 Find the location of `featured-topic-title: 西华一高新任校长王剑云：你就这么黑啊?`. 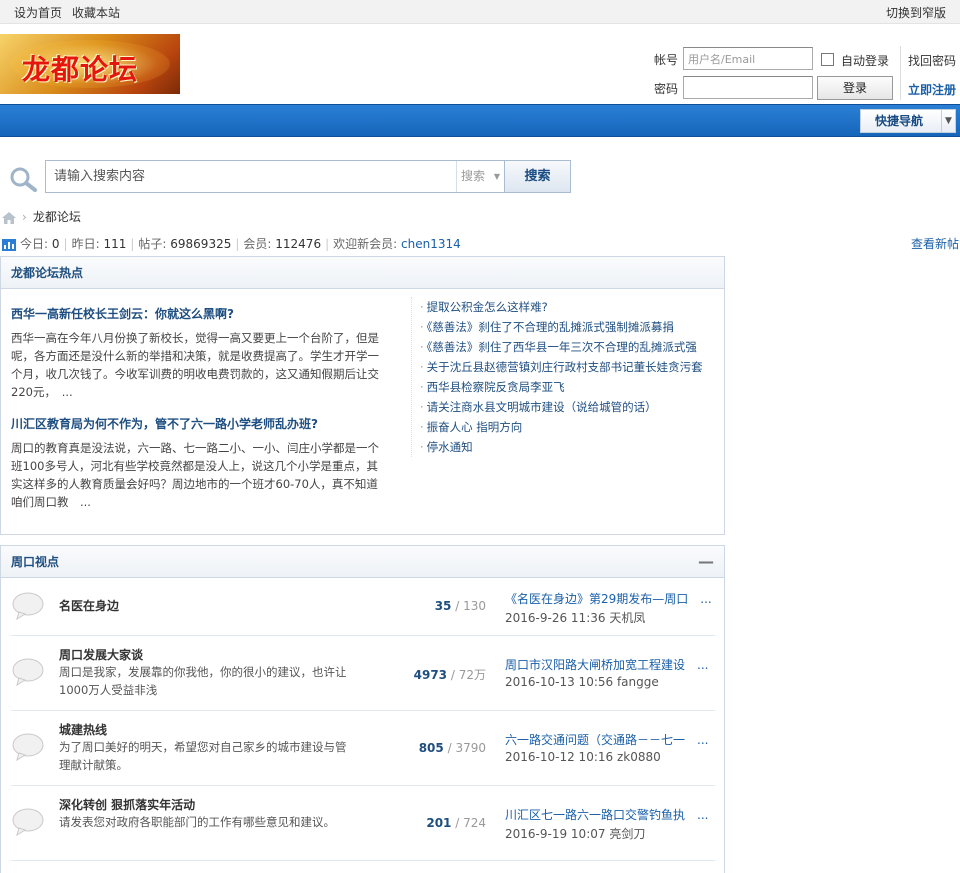

featured-topic-title: 西华一高新任校长王剑云：你就这么黑啊? is located at coordinates (200, 314).